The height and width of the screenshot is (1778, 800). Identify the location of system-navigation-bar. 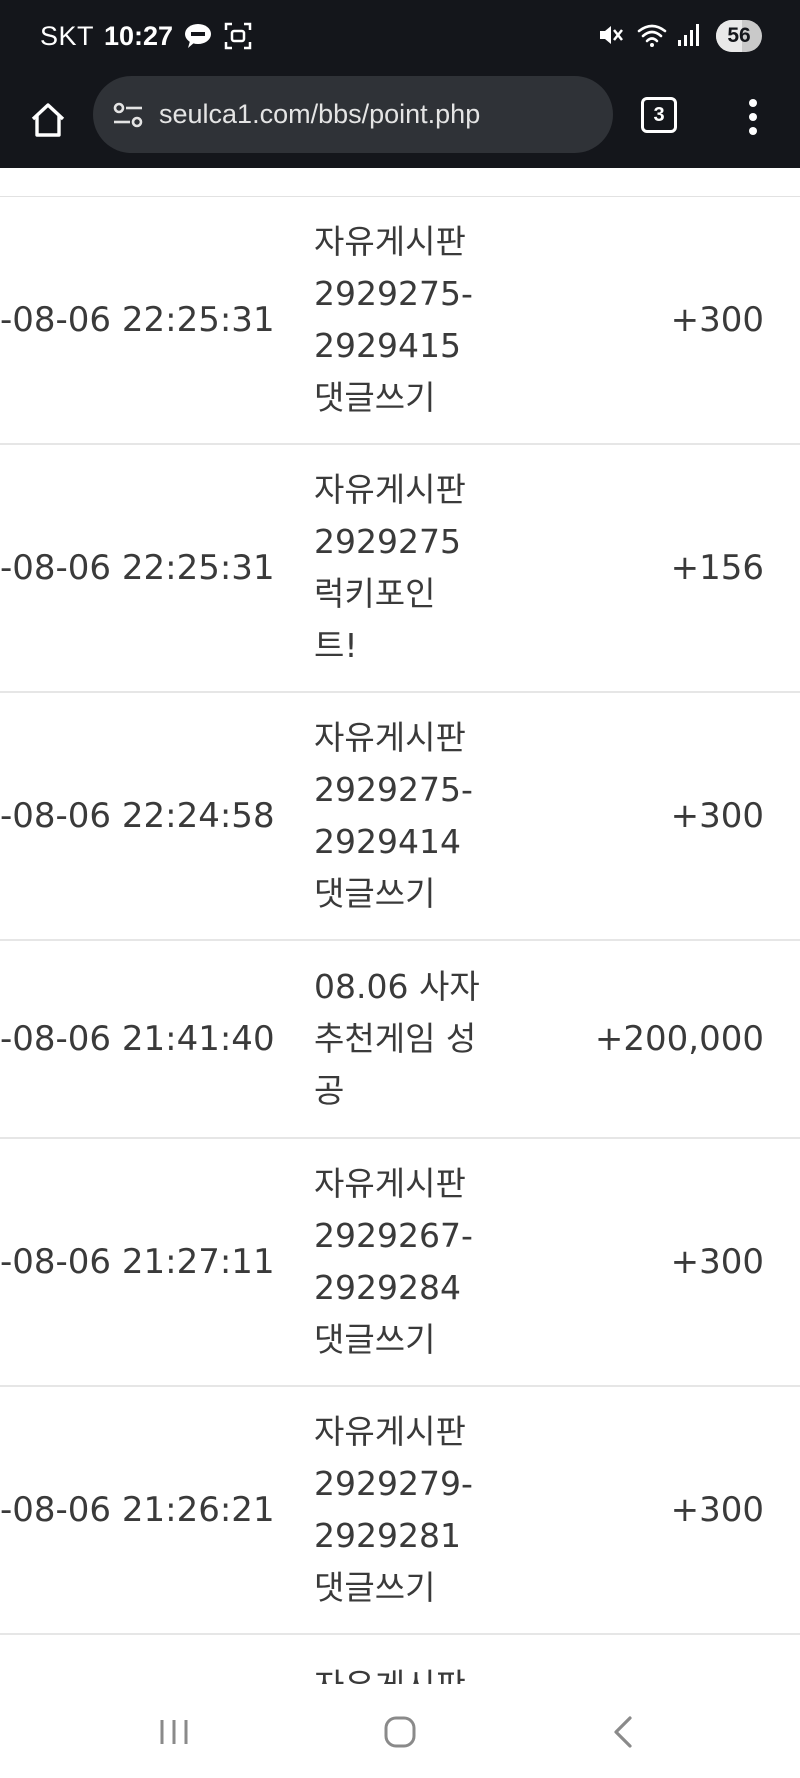
(400, 1731).